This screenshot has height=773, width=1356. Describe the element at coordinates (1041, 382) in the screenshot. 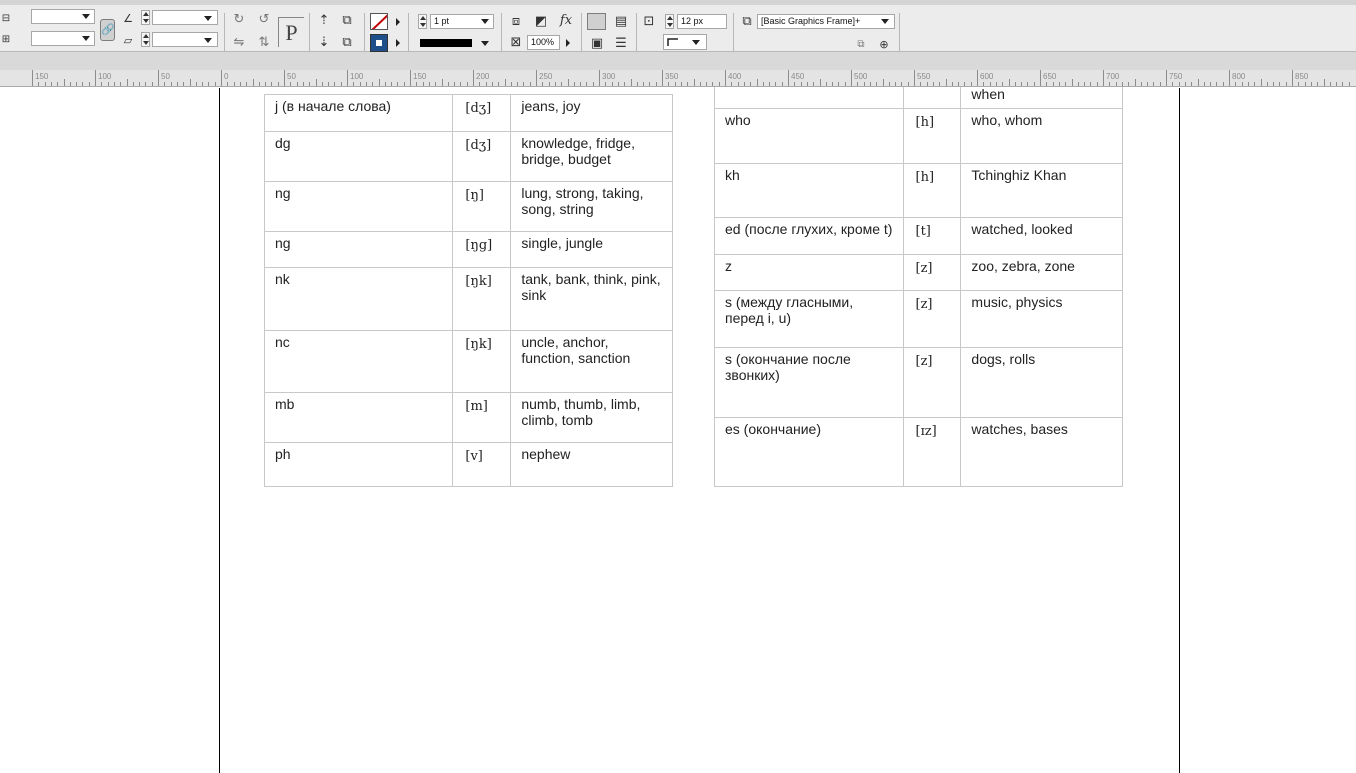

I see `examples-cell: dogs, rolls` at that location.